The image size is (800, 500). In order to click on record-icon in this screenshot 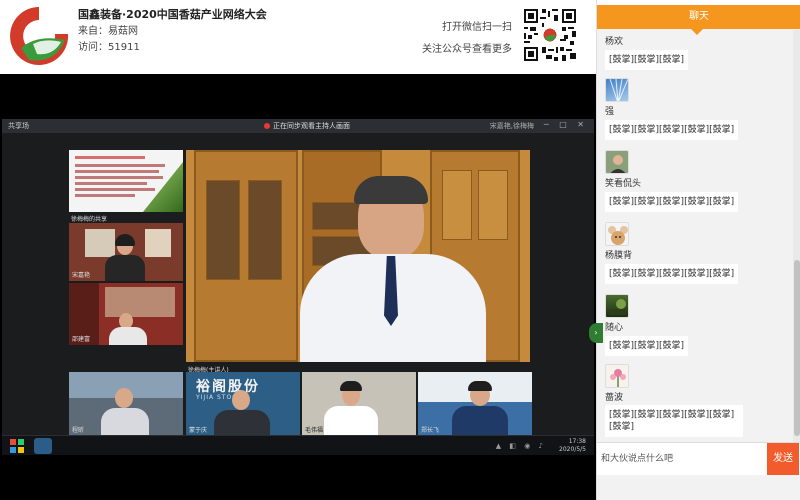, I will do `click(267, 126)`.